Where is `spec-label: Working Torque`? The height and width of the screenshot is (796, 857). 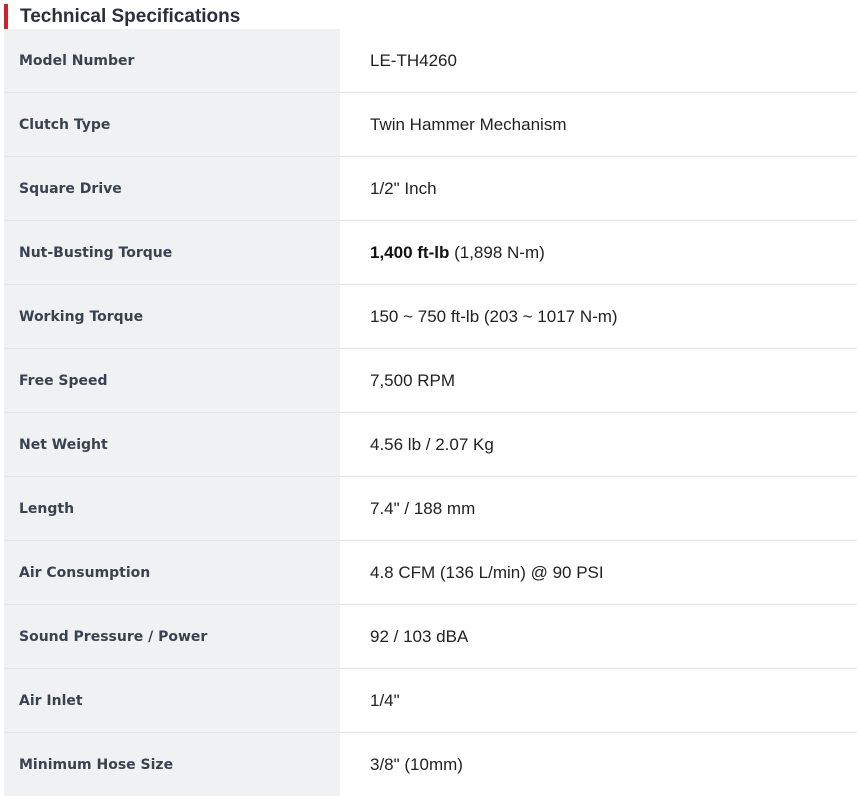
spec-label: Working Torque is located at coordinates (81, 317).